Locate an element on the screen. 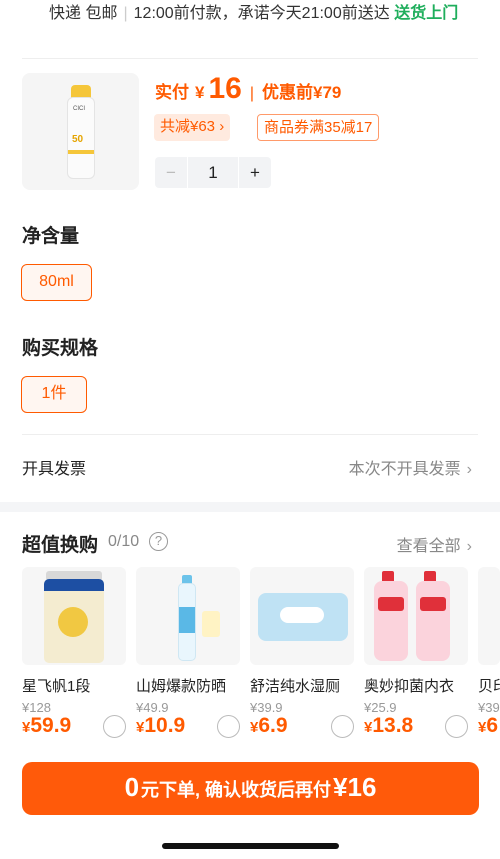  deal-price-value: 13.8 is located at coordinates (393, 725).